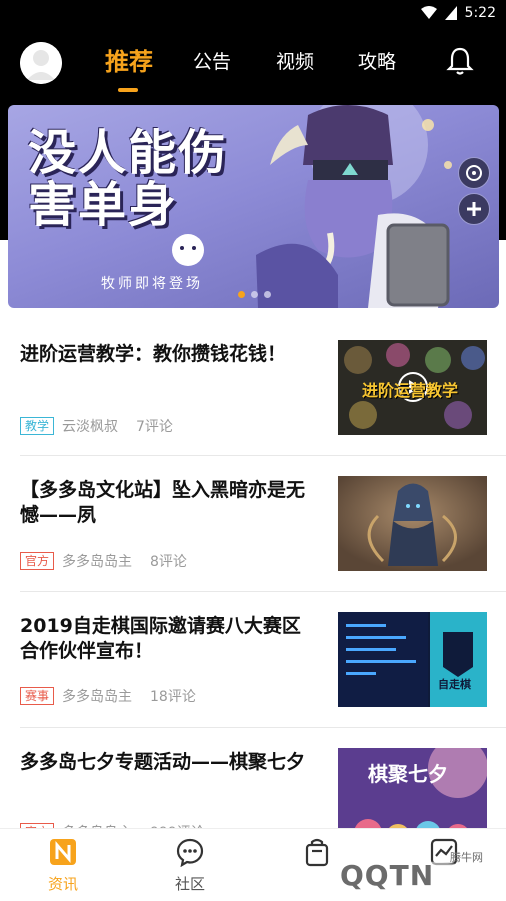  Describe the element at coordinates (128, 90) in the screenshot. I see `active-tab-indicator` at that location.